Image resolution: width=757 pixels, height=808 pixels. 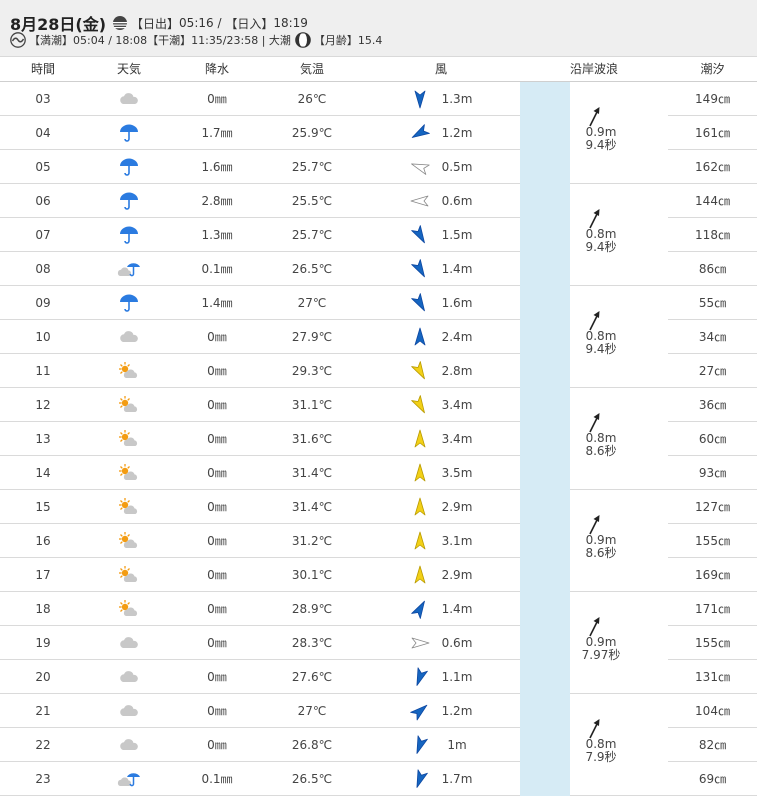 I want to click on row-temp: 28.9℃, so click(x=312, y=609).